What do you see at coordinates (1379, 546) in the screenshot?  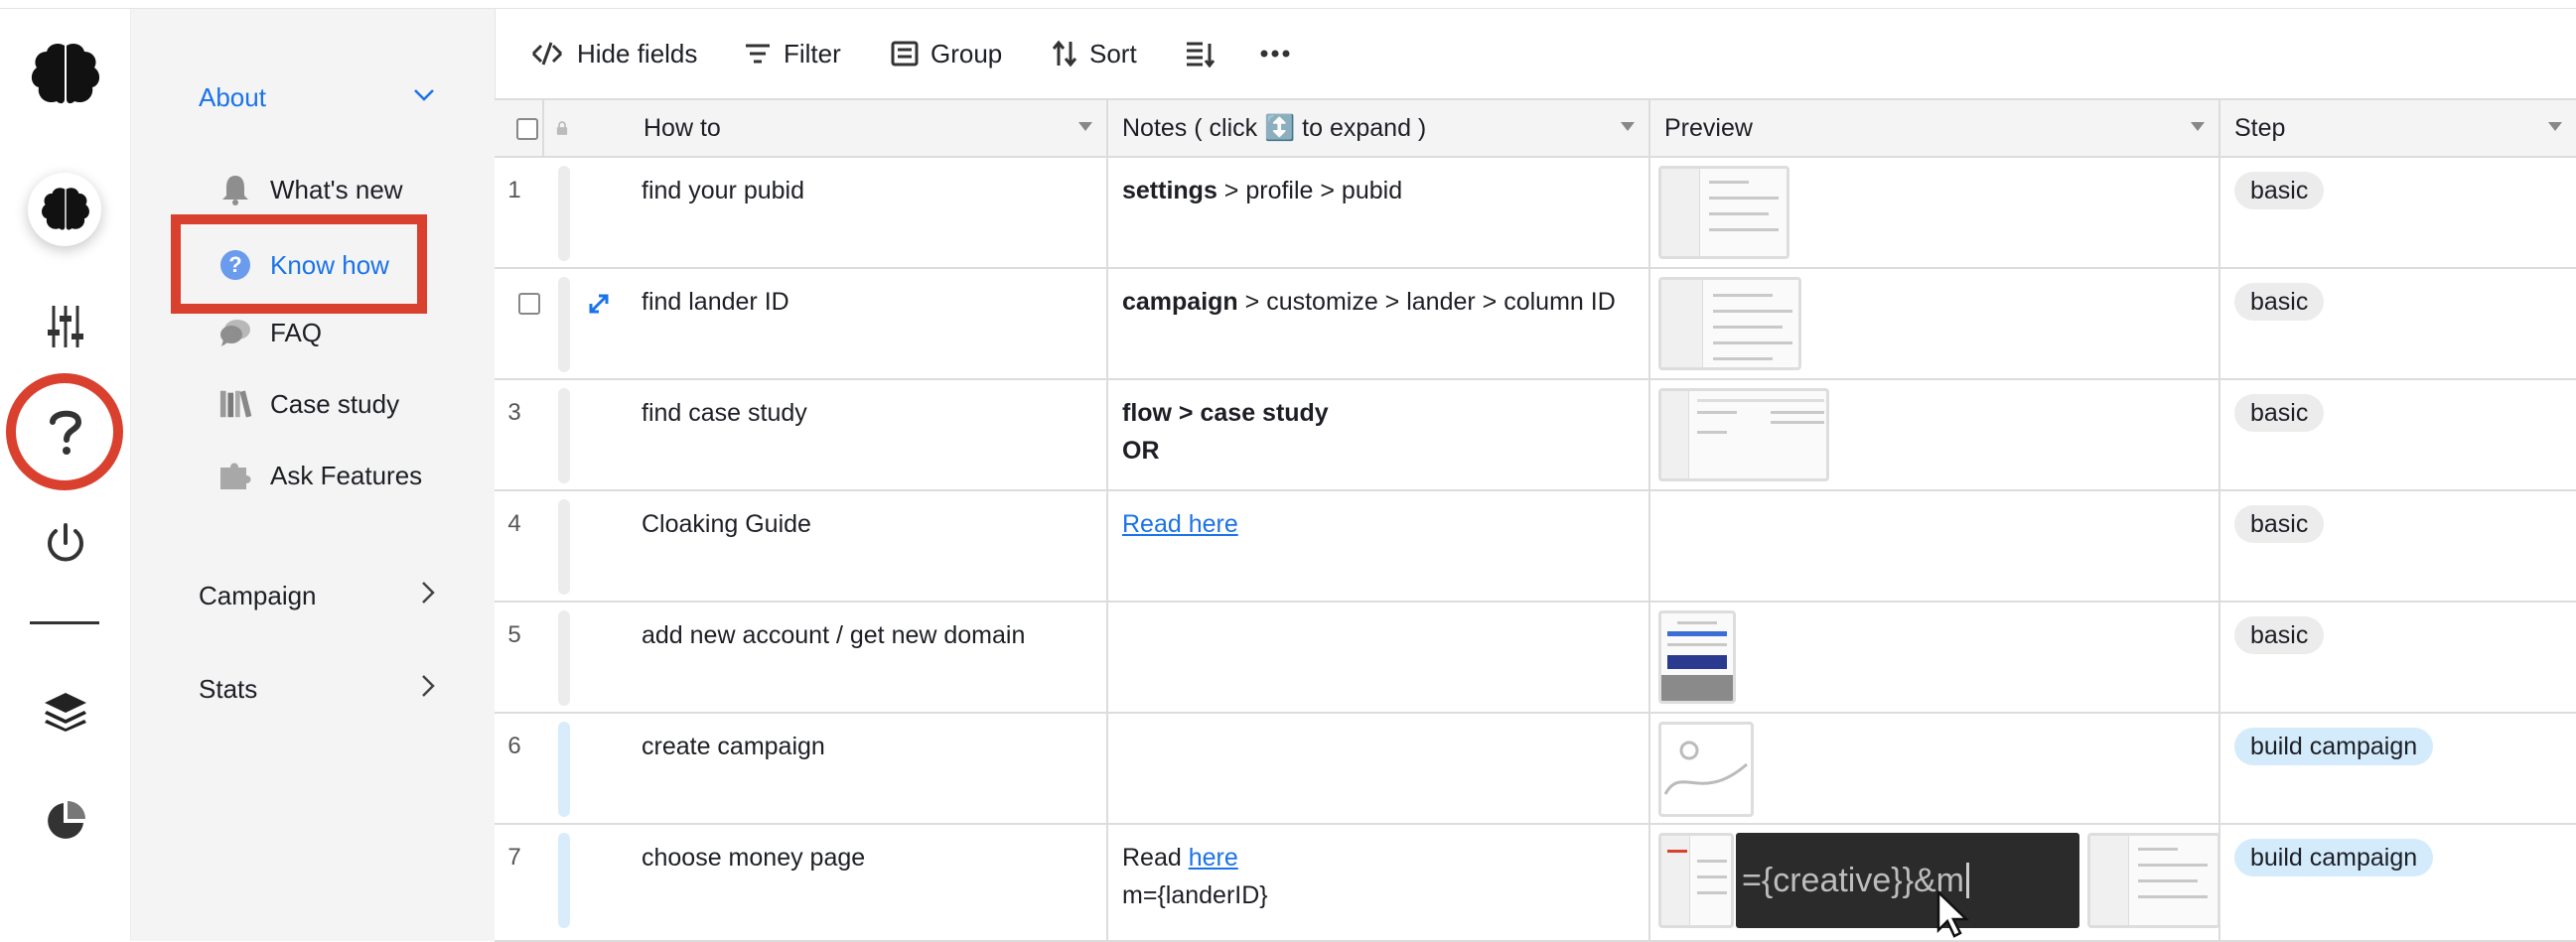 I see `notes-cell: Read here` at bounding box center [1379, 546].